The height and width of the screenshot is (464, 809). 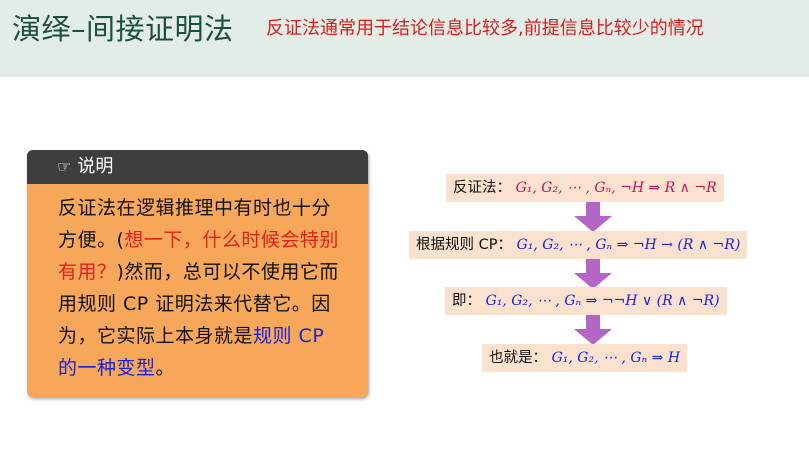 What do you see at coordinates (628, 245) in the screenshot?
I see `step-2-formula: G₁, G₂, ⋯ , Gₙ ⇒ ¬H → (R ∧ ¬R)` at bounding box center [628, 245].